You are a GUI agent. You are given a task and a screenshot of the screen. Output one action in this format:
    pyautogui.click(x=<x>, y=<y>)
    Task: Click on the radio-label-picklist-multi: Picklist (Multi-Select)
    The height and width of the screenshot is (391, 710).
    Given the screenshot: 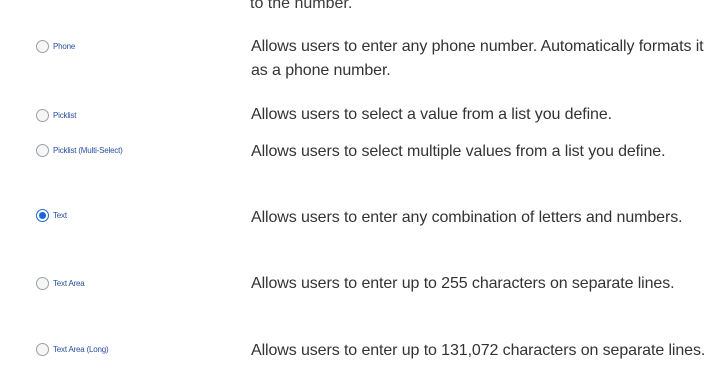 What is the action you would take?
    pyautogui.click(x=88, y=150)
    